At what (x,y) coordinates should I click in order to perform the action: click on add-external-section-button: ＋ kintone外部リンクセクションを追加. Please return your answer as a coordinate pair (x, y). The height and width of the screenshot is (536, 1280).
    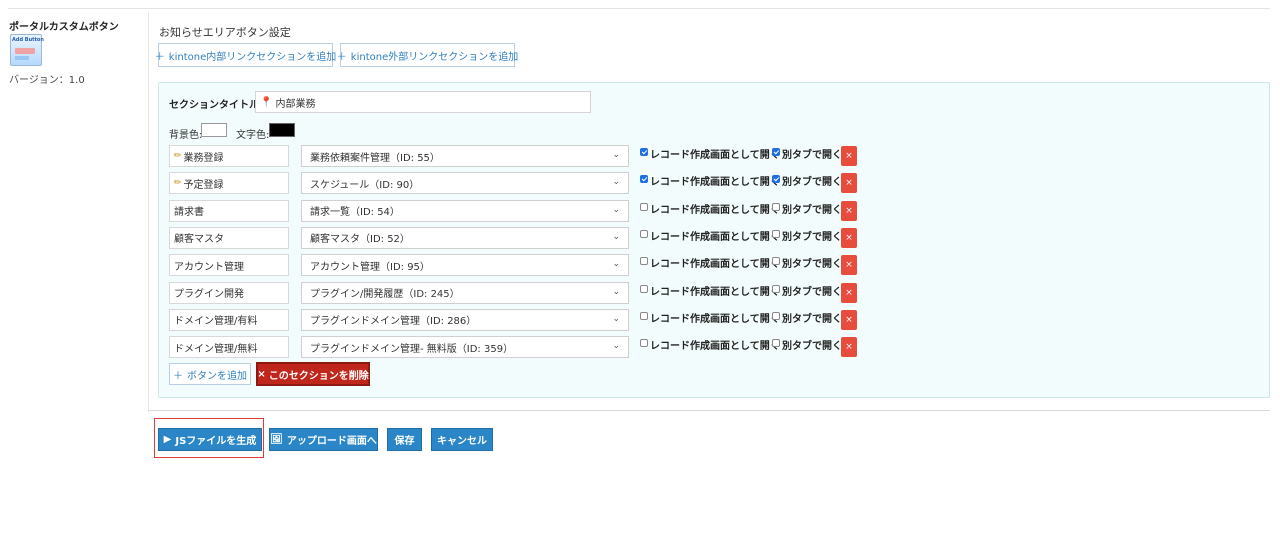
    Looking at the image, I should click on (427, 55).